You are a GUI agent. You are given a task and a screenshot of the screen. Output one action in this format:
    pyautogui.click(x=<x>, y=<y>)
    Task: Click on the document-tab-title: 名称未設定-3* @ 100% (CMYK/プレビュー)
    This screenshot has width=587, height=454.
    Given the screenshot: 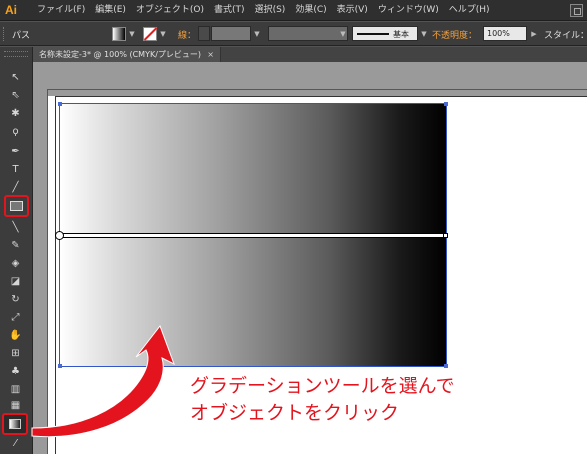 What is the action you would take?
    pyautogui.click(x=120, y=54)
    